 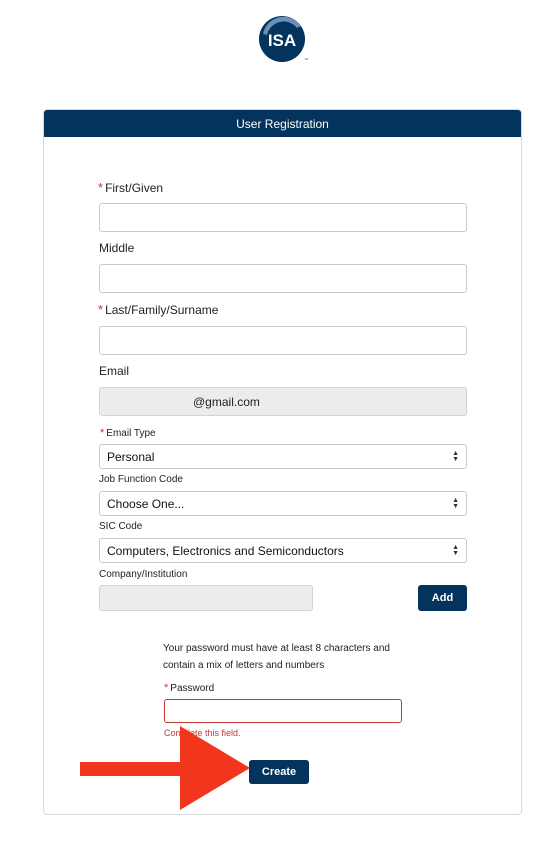 I want to click on svg-text: ISA, so click(x=282, y=40).